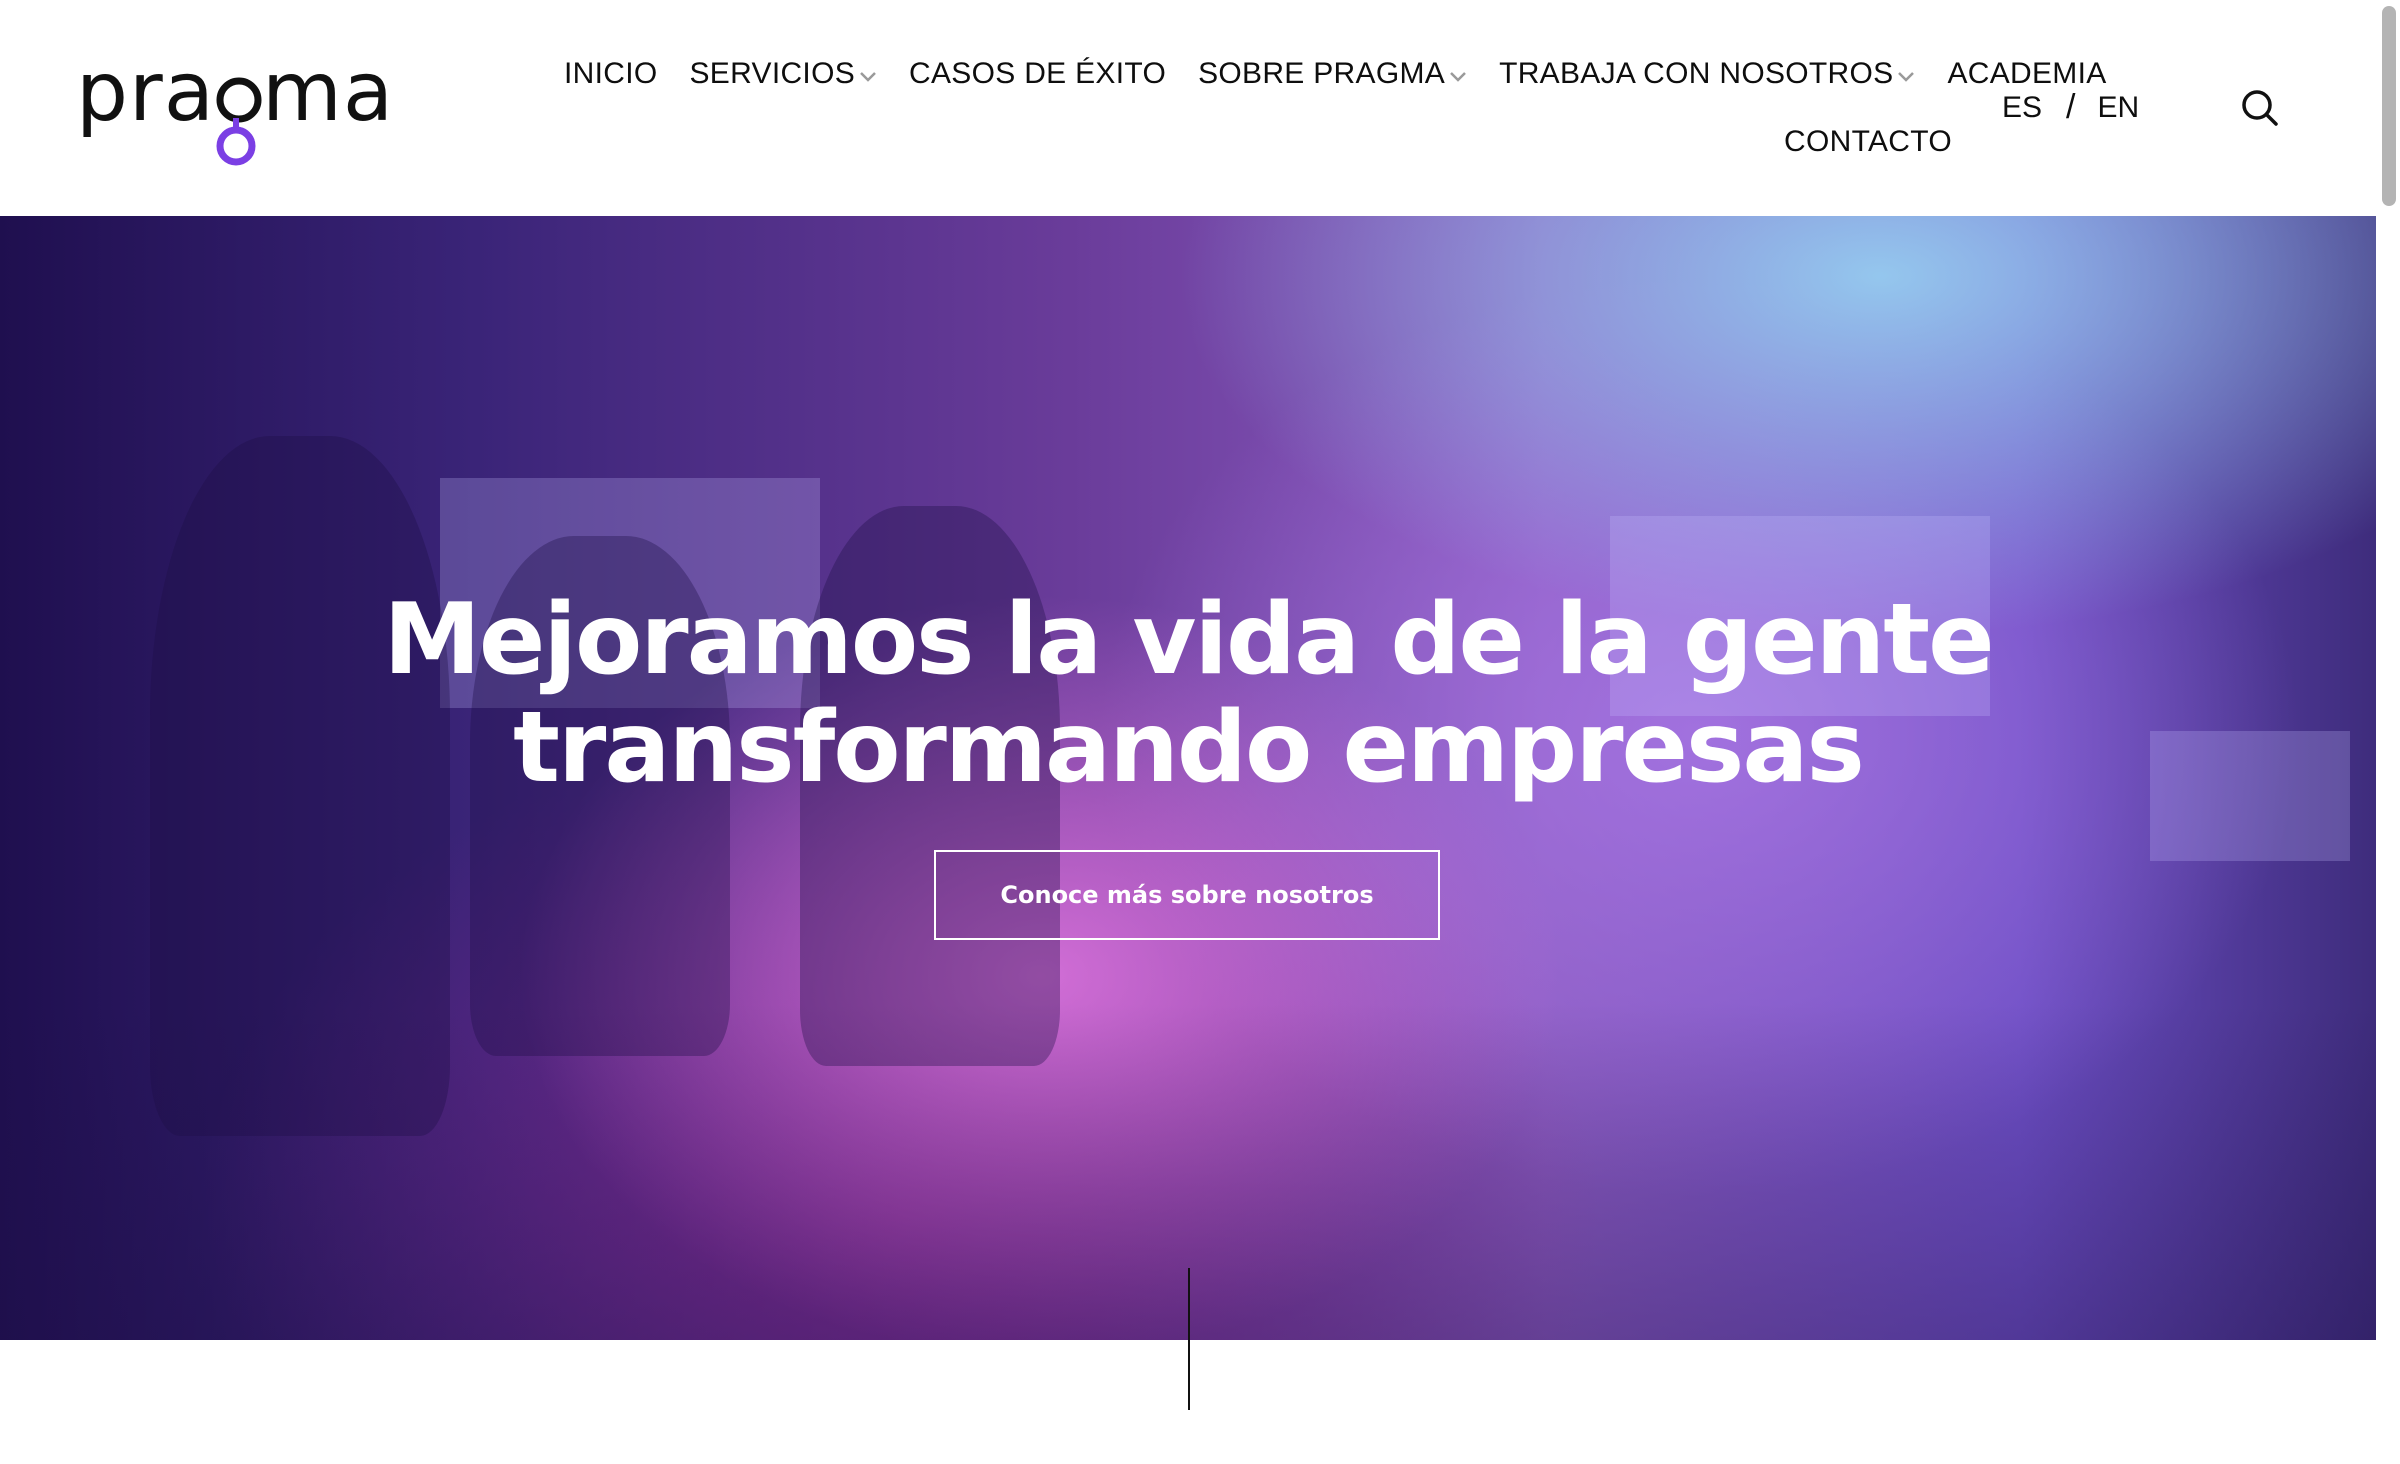  What do you see at coordinates (1696, 73) in the screenshot?
I see `nav-label: TRABAJA CON NOSOTROS` at bounding box center [1696, 73].